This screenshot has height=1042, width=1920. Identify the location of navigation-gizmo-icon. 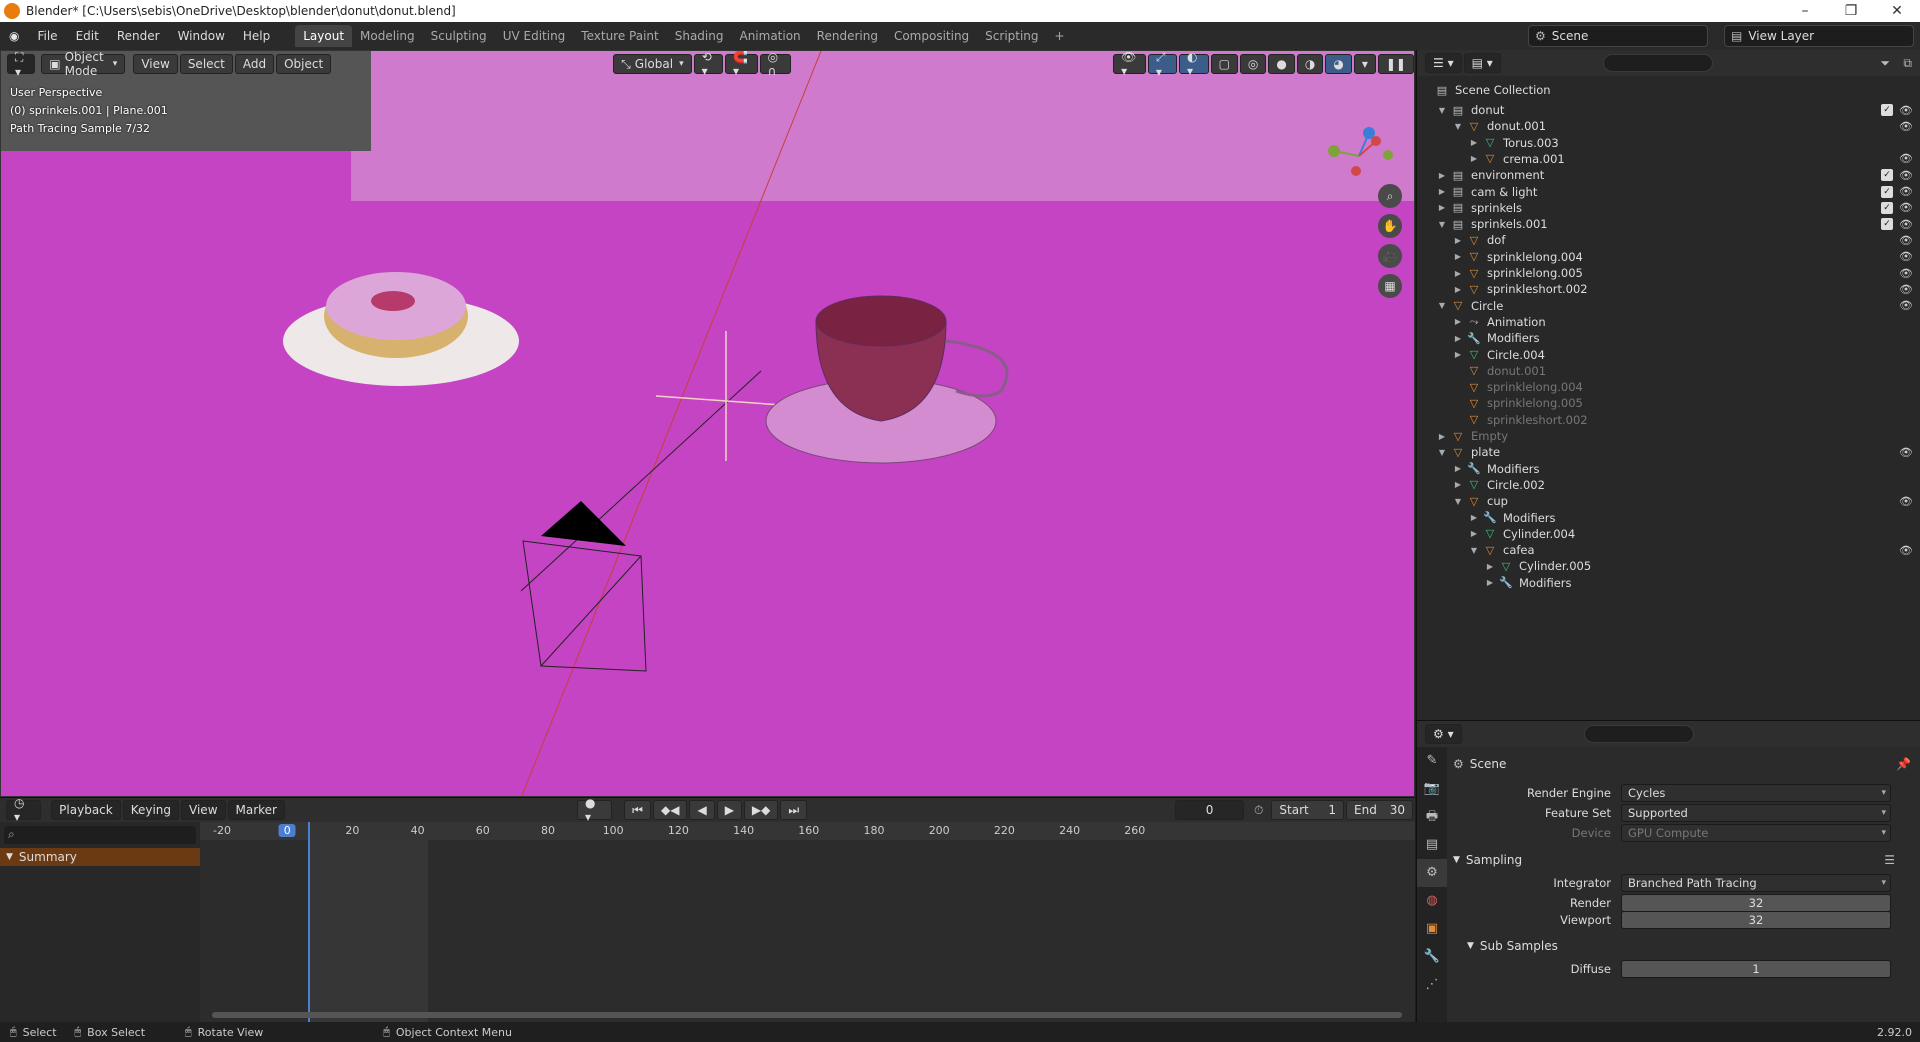
(1359, 156).